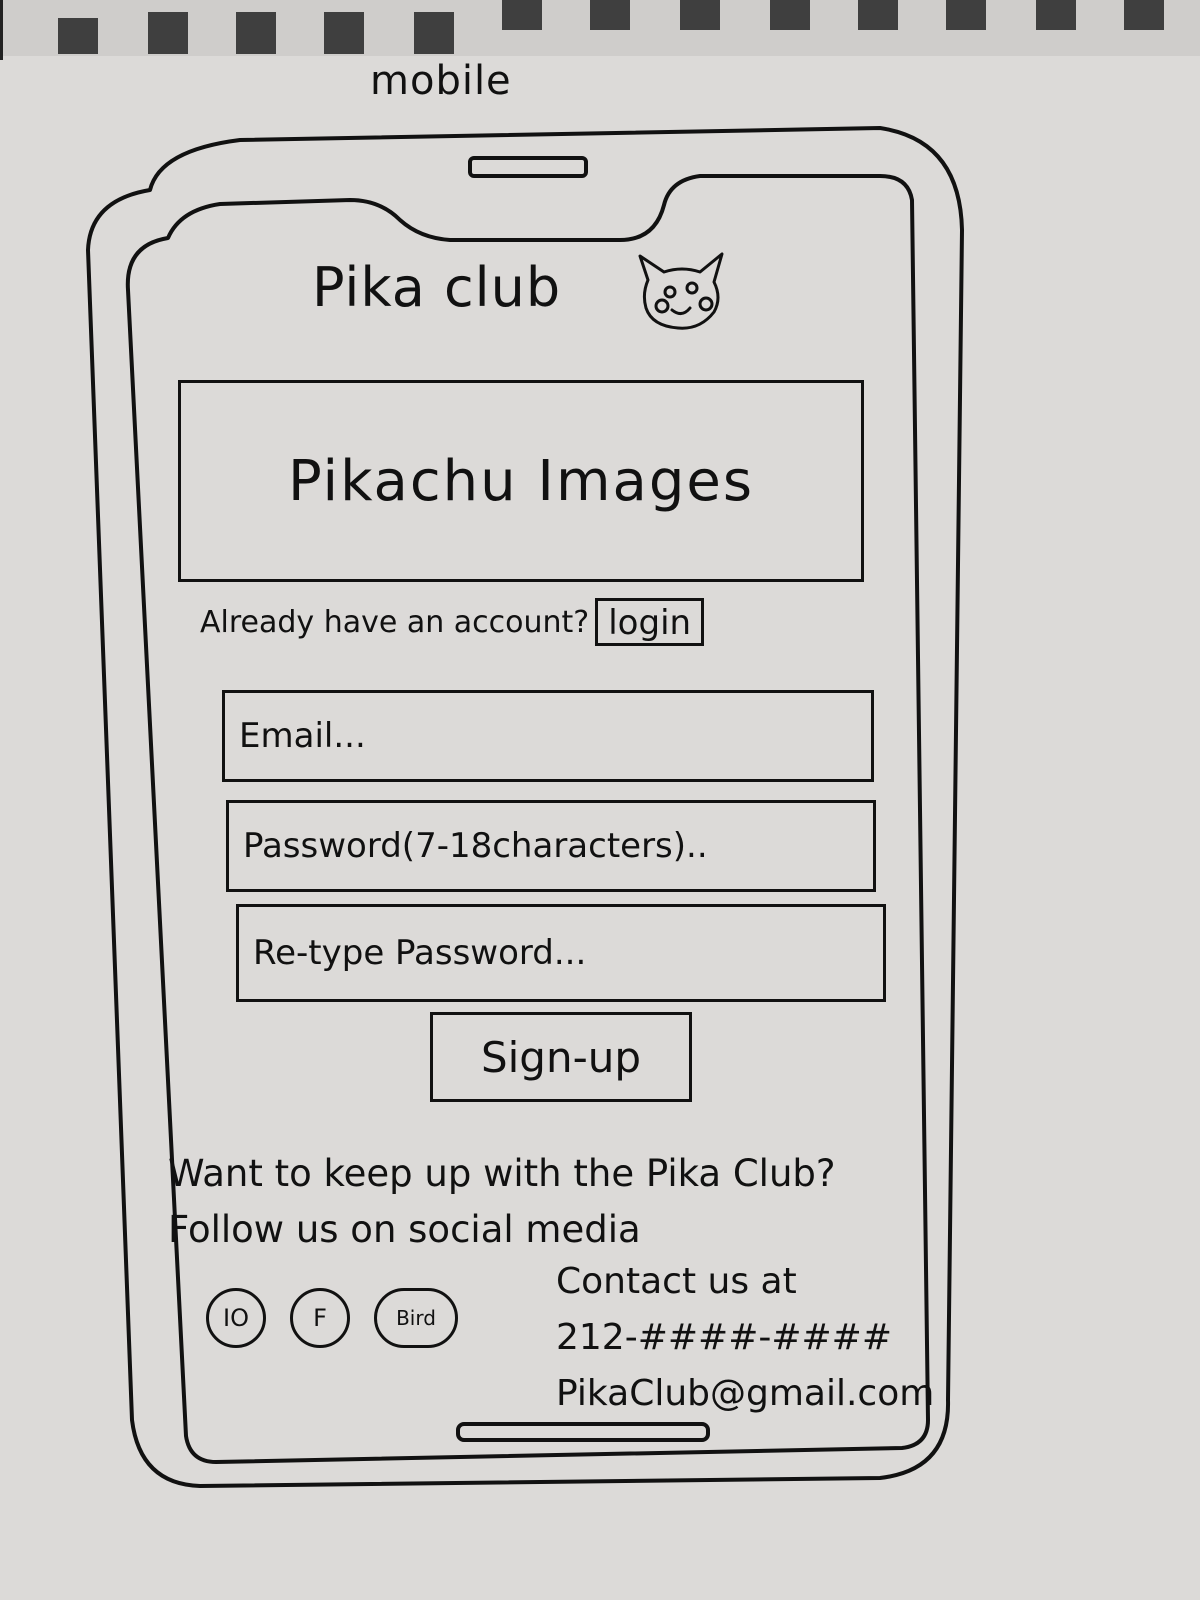 This screenshot has height=1600, width=1200. Describe the element at coordinates (650, 622) in the screenshot. I see `login-button: login` at that location.